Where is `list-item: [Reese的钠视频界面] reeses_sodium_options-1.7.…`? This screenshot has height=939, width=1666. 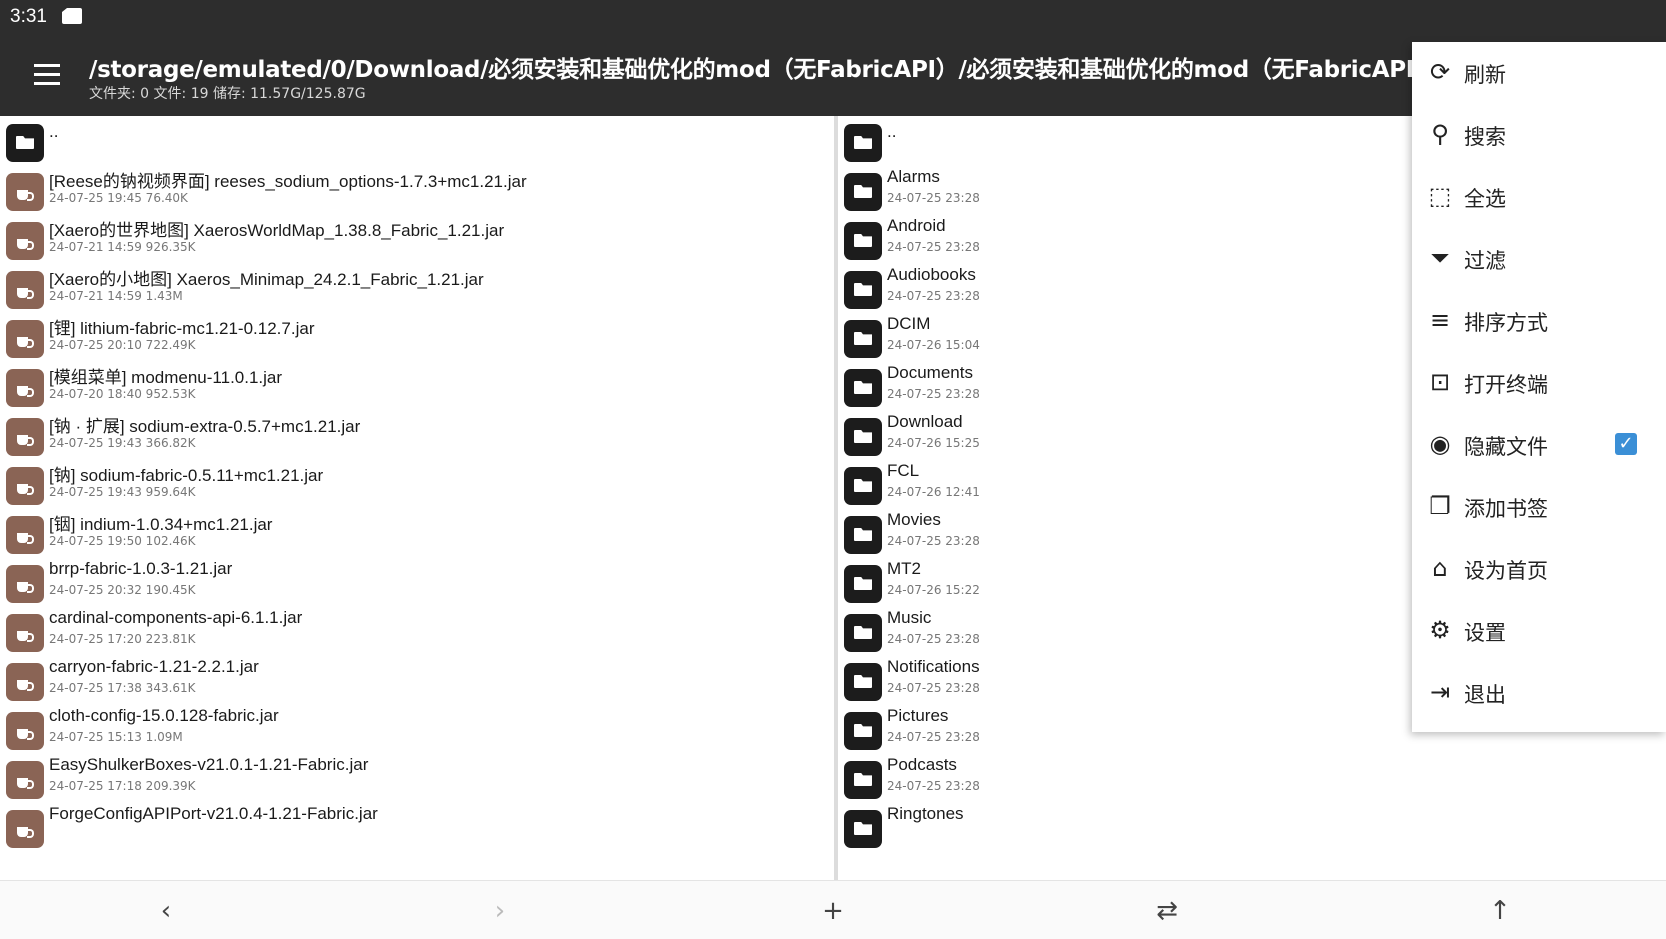
list-item: [Reese的钠视频界面] reeses_sodium_options-1.7.… is located at coordinates (417, 191).